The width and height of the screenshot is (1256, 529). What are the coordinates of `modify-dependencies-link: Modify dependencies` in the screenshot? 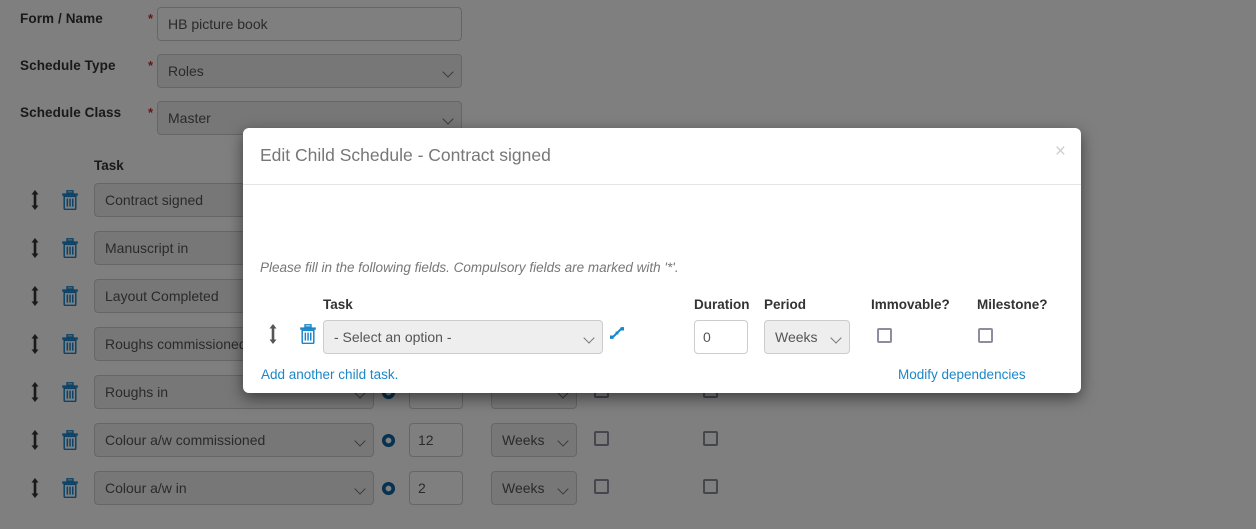 It's located at (962, 374).